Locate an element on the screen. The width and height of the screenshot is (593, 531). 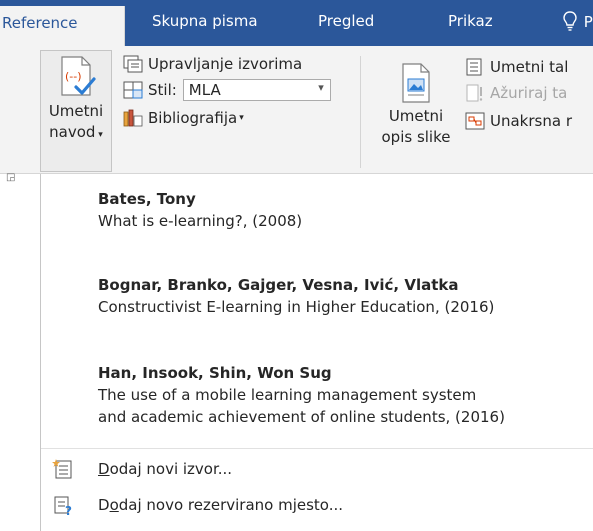
manage-sources-button: Upravljanje izvorima is located at coordinates (212, 64).